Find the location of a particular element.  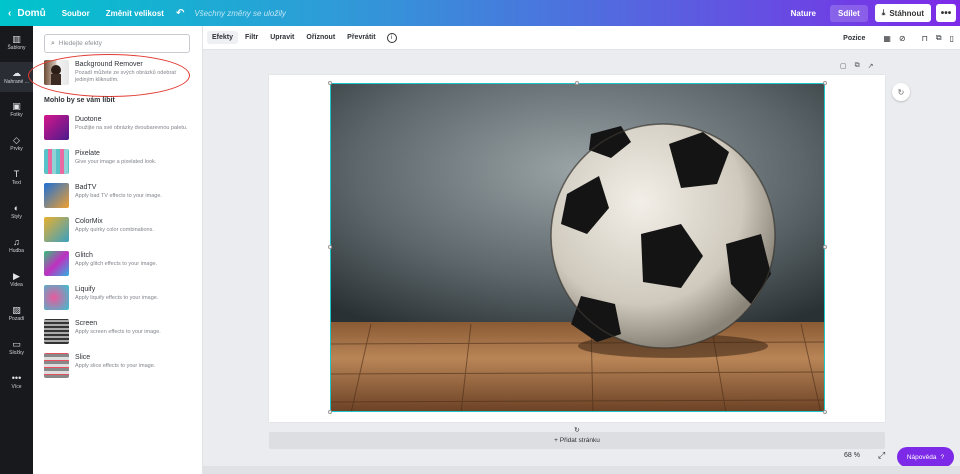

nav-styles: ◐ Styly is located at coordinates (16, 211).